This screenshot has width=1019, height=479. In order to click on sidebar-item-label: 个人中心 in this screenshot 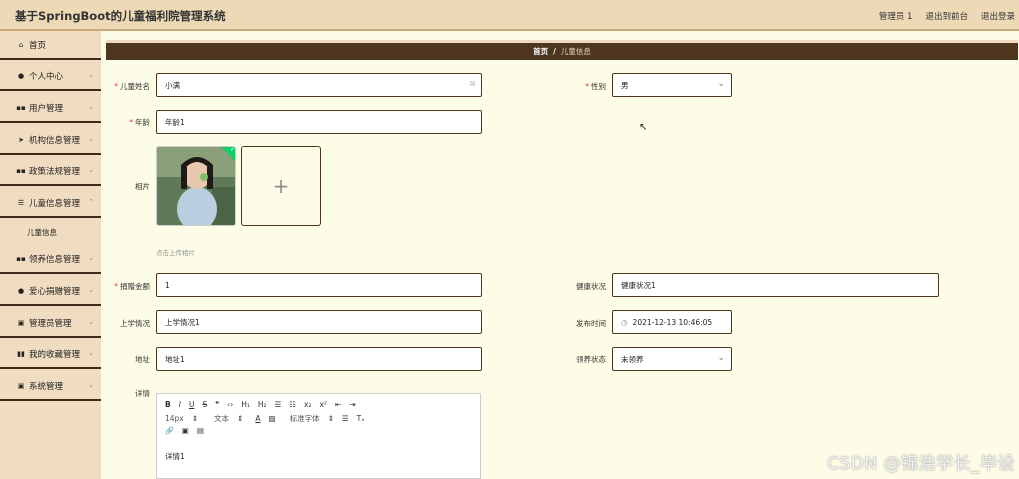, I will do `click(46, 76)`.